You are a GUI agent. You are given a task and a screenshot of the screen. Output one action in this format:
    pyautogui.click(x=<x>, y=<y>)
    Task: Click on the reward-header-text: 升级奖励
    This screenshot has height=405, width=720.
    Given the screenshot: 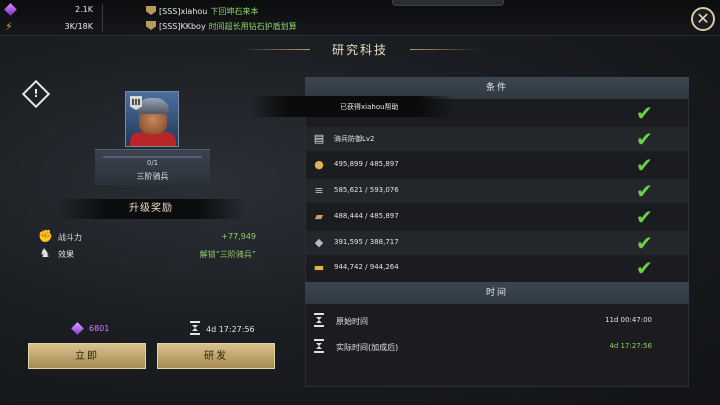 What is the action you would take?
    pyautogui.click(x=151, y=208)
    